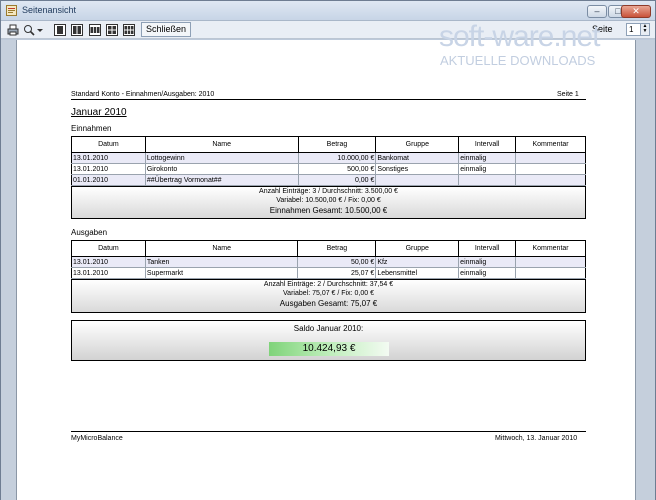 The width and height of the screenshot is (656, 500). Describe the element at coordinates (328, 11) in the screenshot. I see `title-bar: Seitenansicht – □ ✕` at that location.